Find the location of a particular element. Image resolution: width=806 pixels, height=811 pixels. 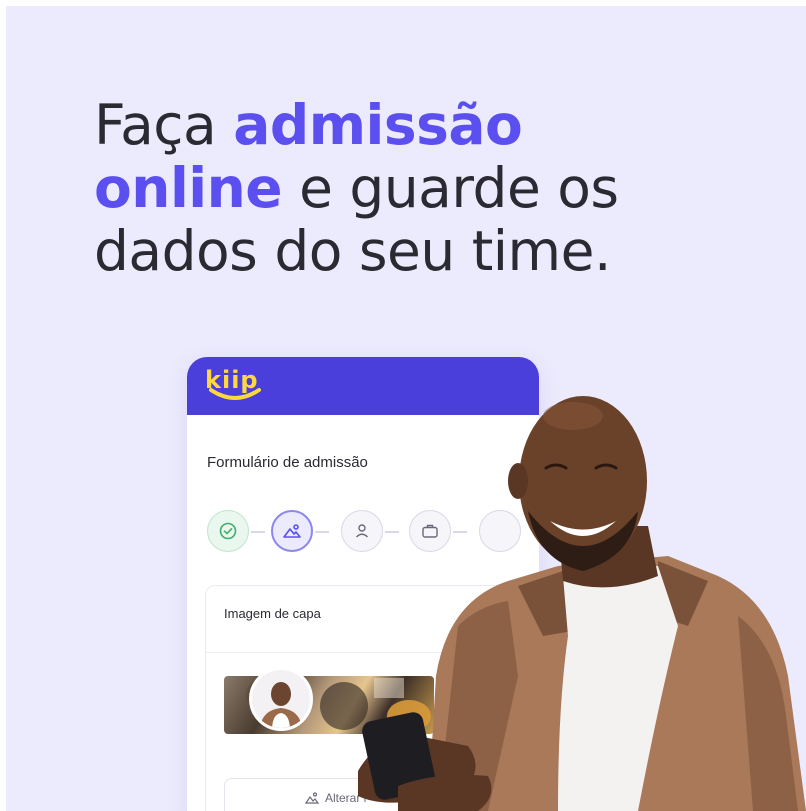

headline-part1: Faça is located at coordinates (164, 125).